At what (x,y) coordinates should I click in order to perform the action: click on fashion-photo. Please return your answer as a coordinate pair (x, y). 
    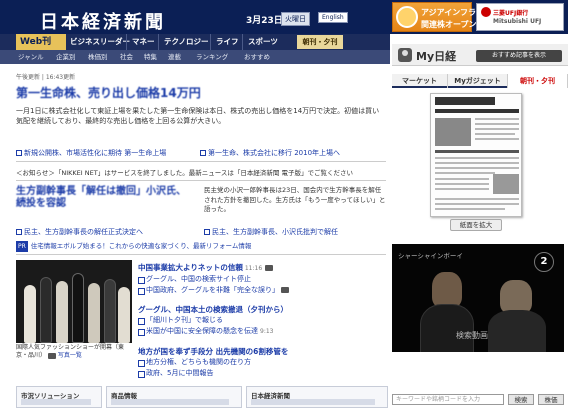
    Looking at the image, I should click on (74, 301).